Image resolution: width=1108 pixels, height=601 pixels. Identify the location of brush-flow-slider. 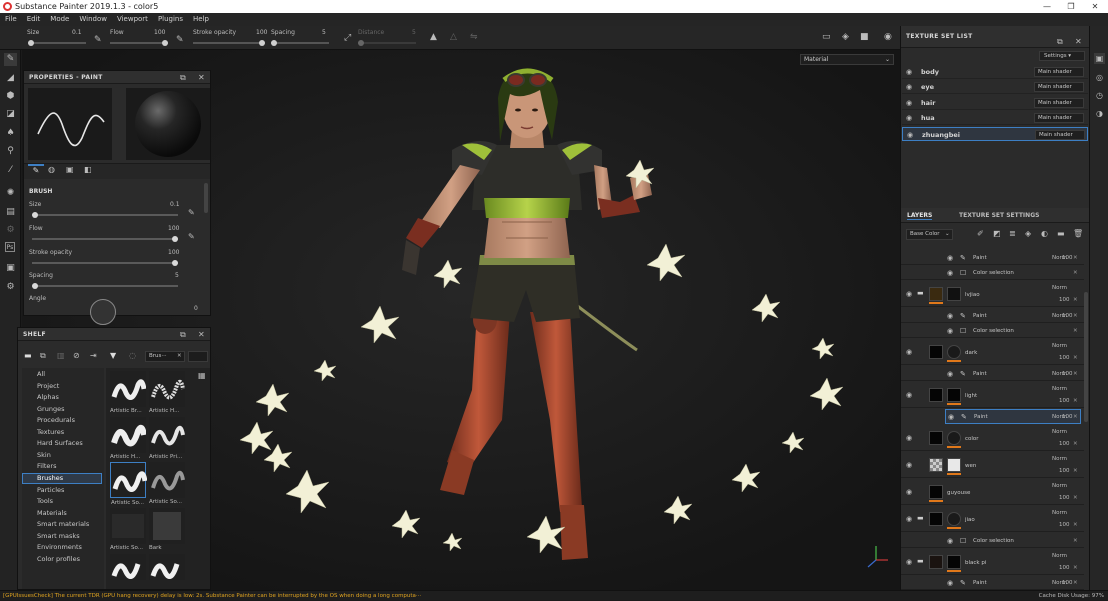
(105, 239).